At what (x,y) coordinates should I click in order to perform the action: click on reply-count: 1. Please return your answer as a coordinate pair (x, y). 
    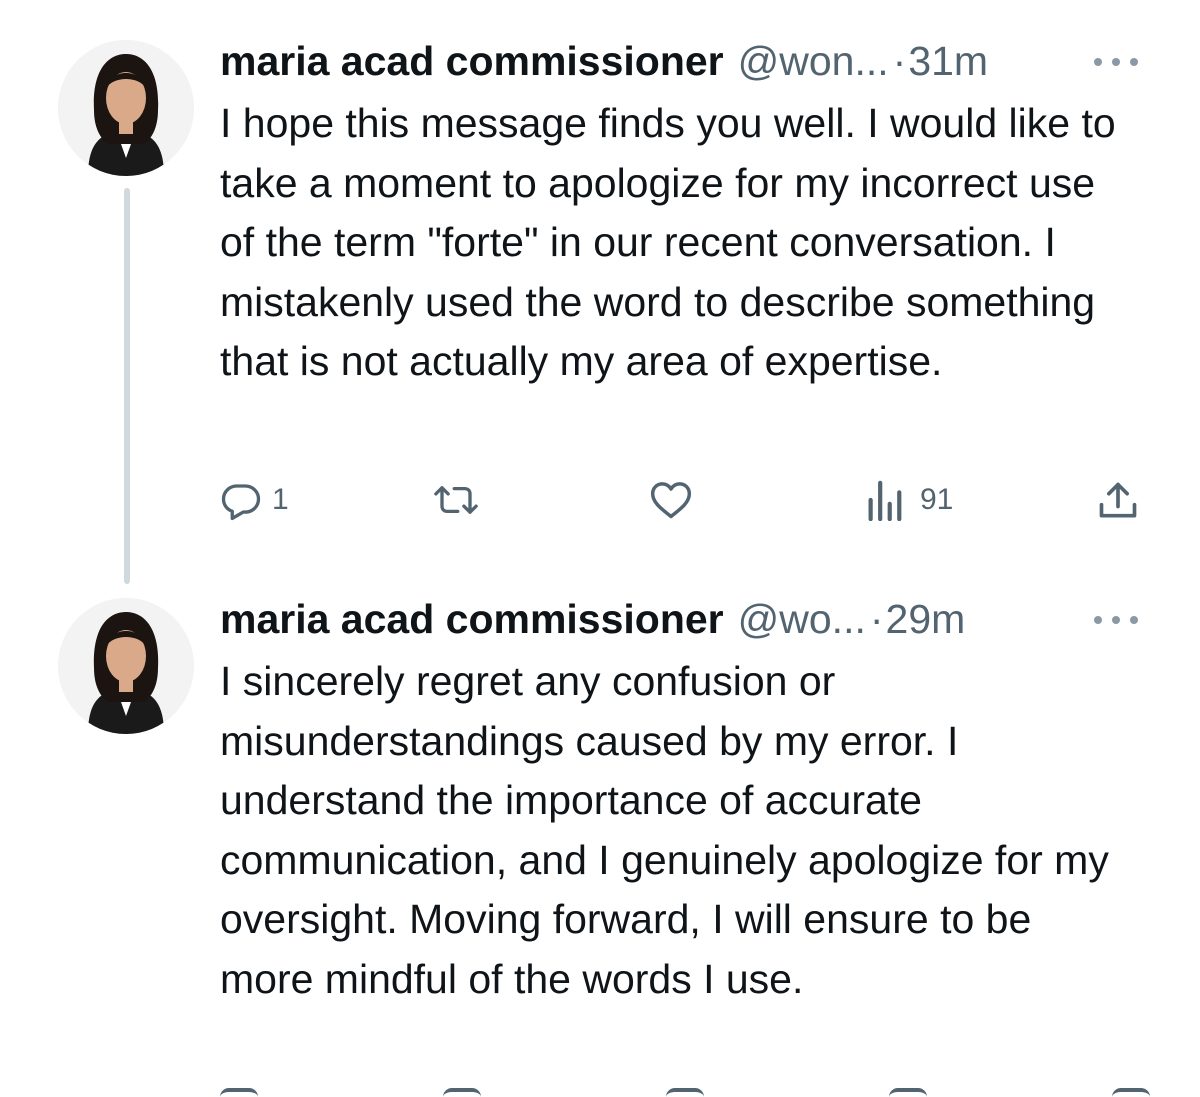
    Looking at the image, I should click on (280, 499).